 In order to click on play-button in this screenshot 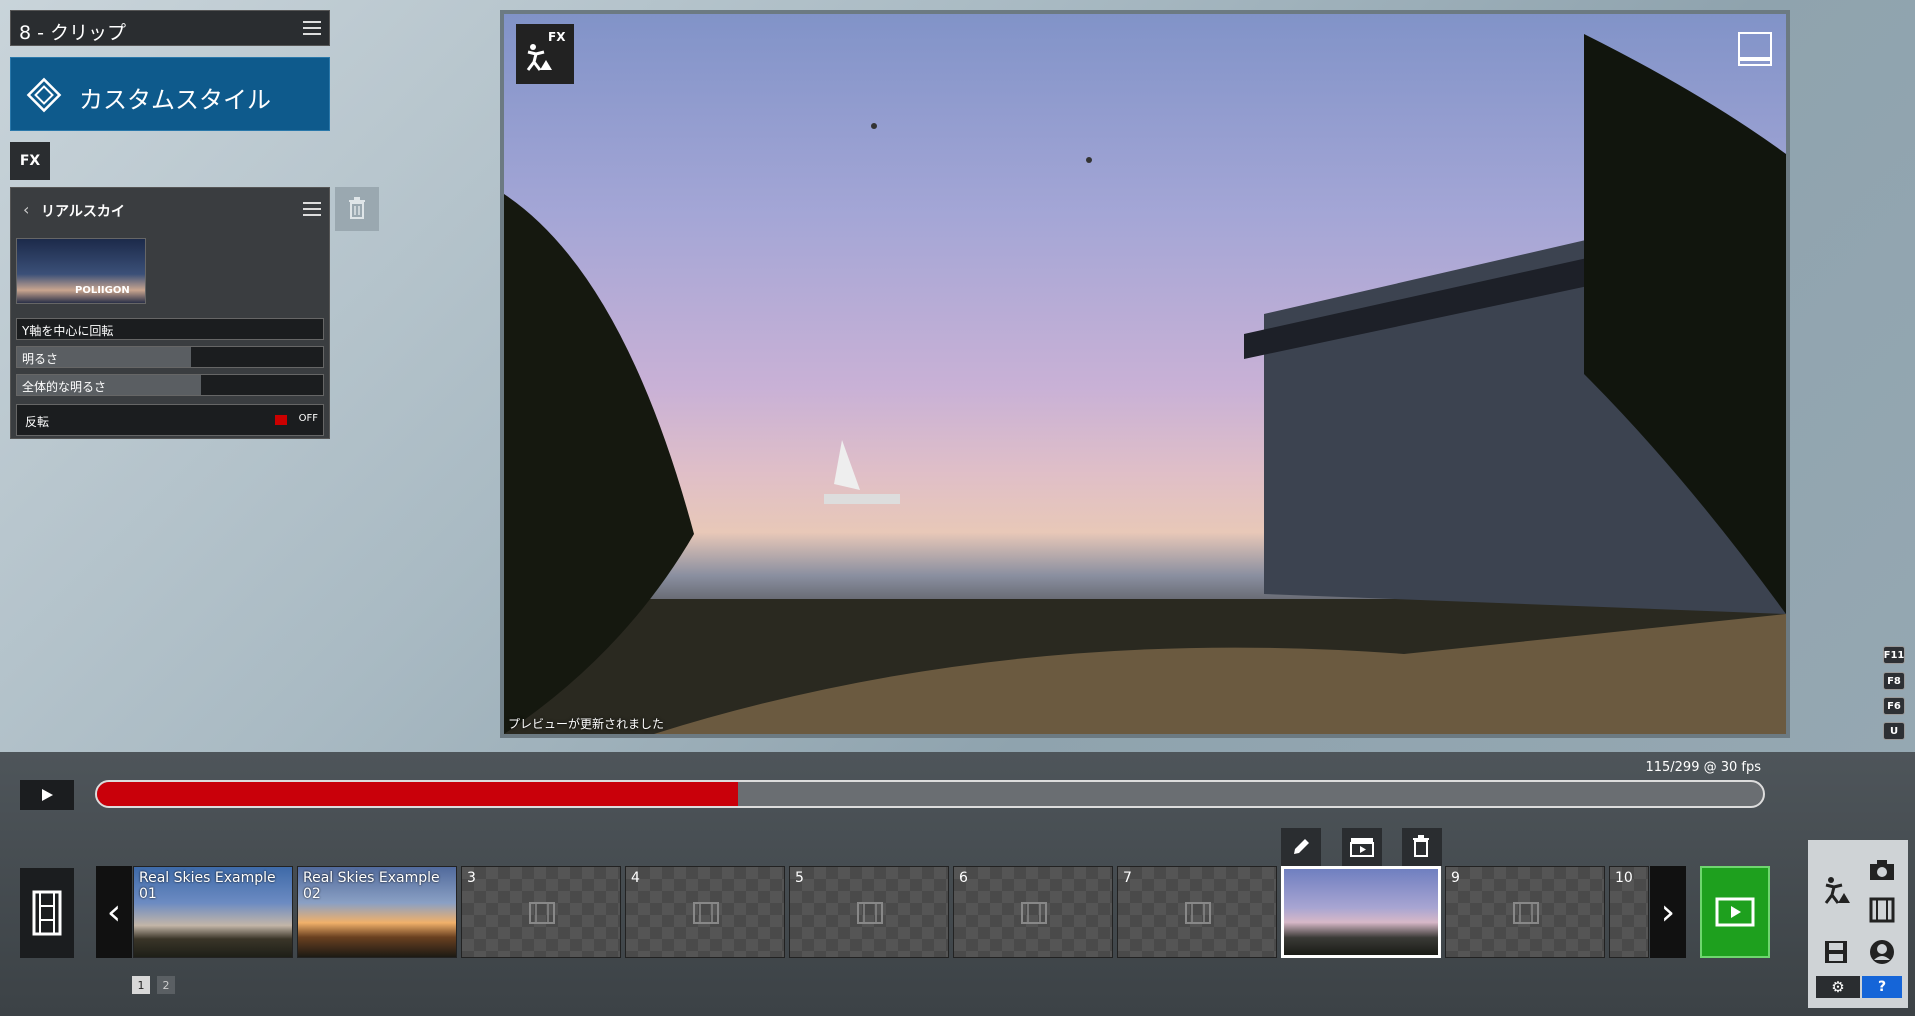, I will do `click(47, 795)`.